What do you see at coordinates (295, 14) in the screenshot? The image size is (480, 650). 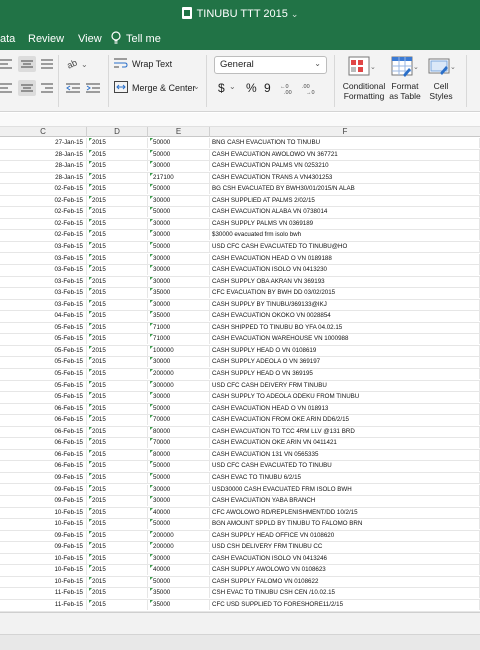 I see `title-chevron-down-icon: ⌄` at bounding box center [295, 14].